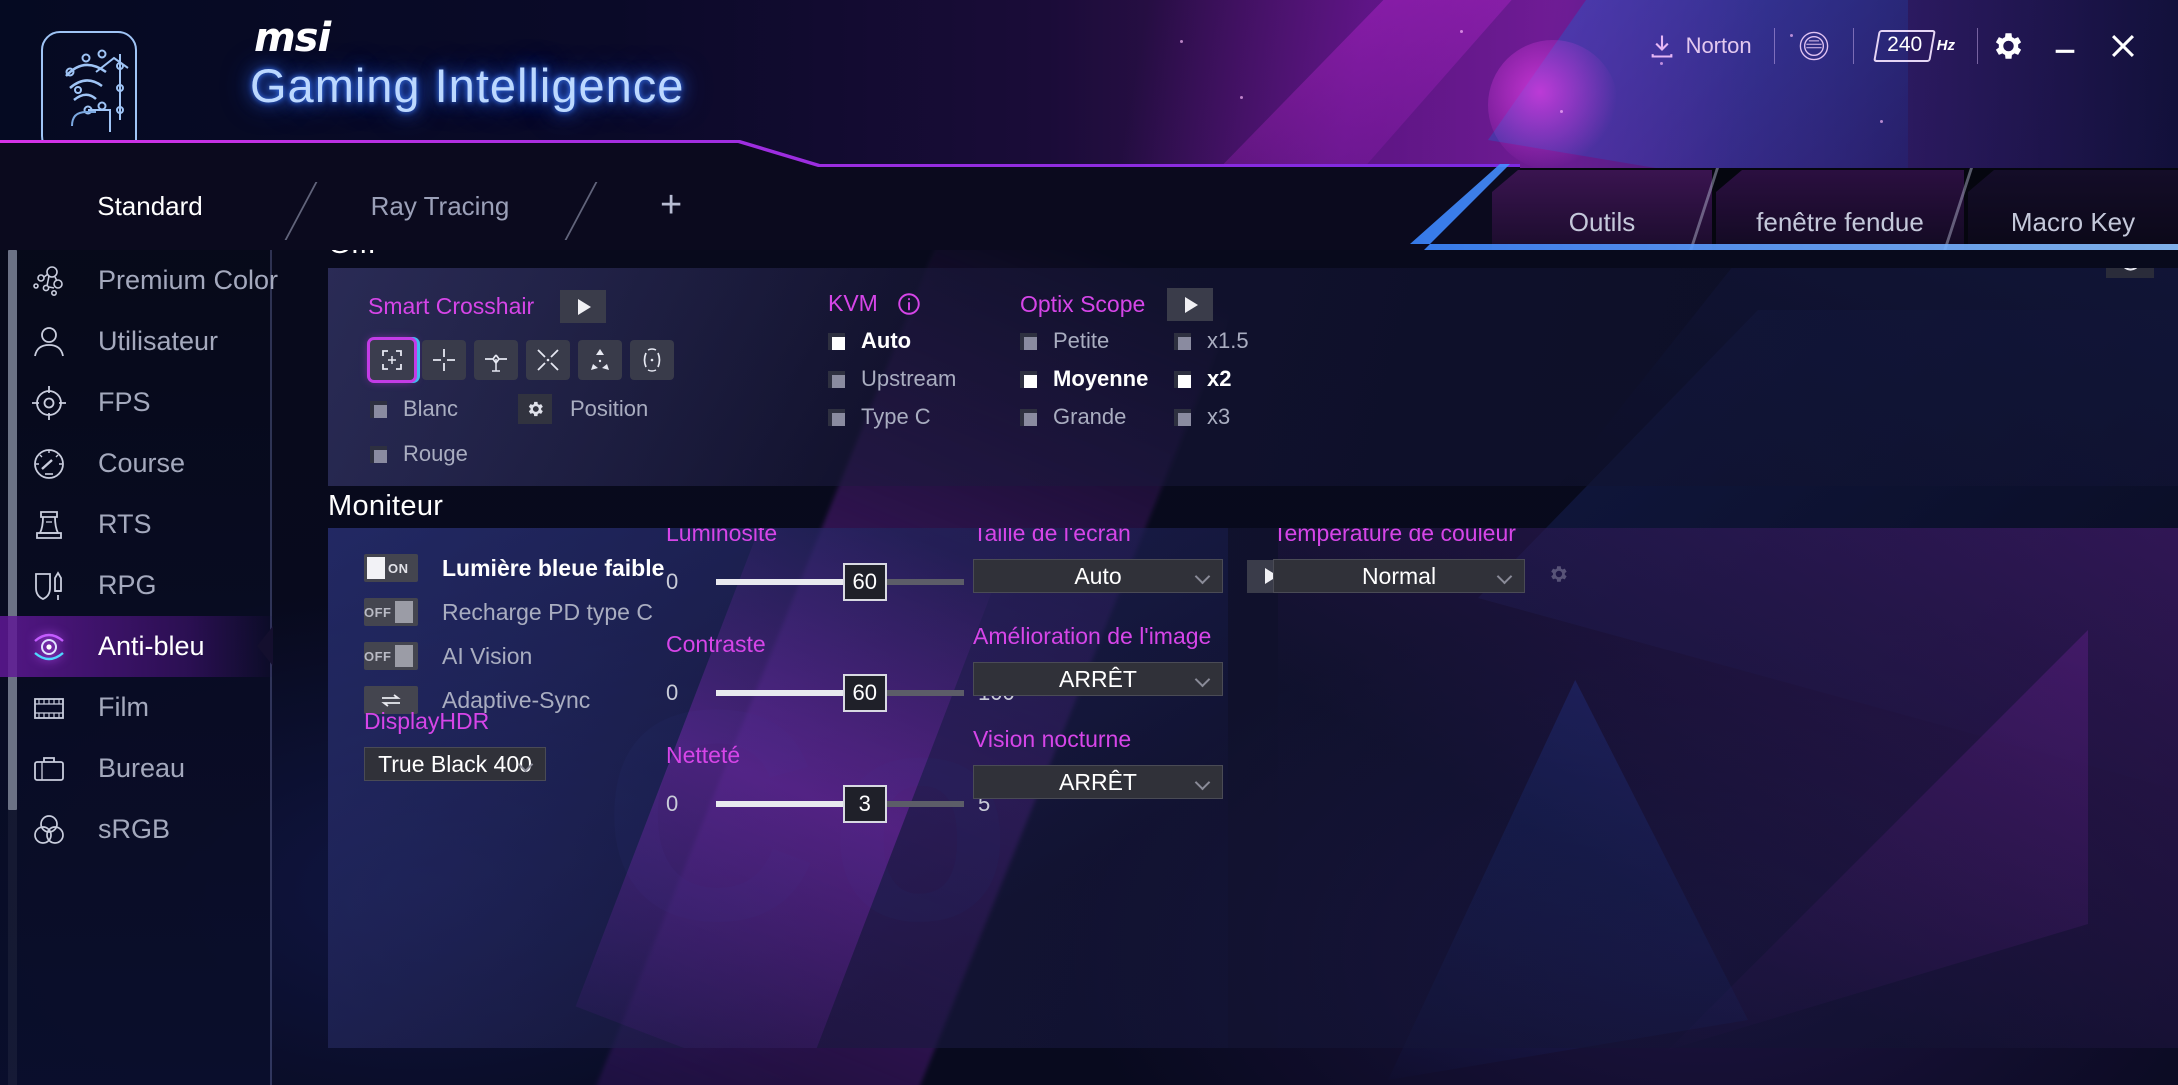  I want to click on taille-ecran-value: Auto, so click(1098, 575).